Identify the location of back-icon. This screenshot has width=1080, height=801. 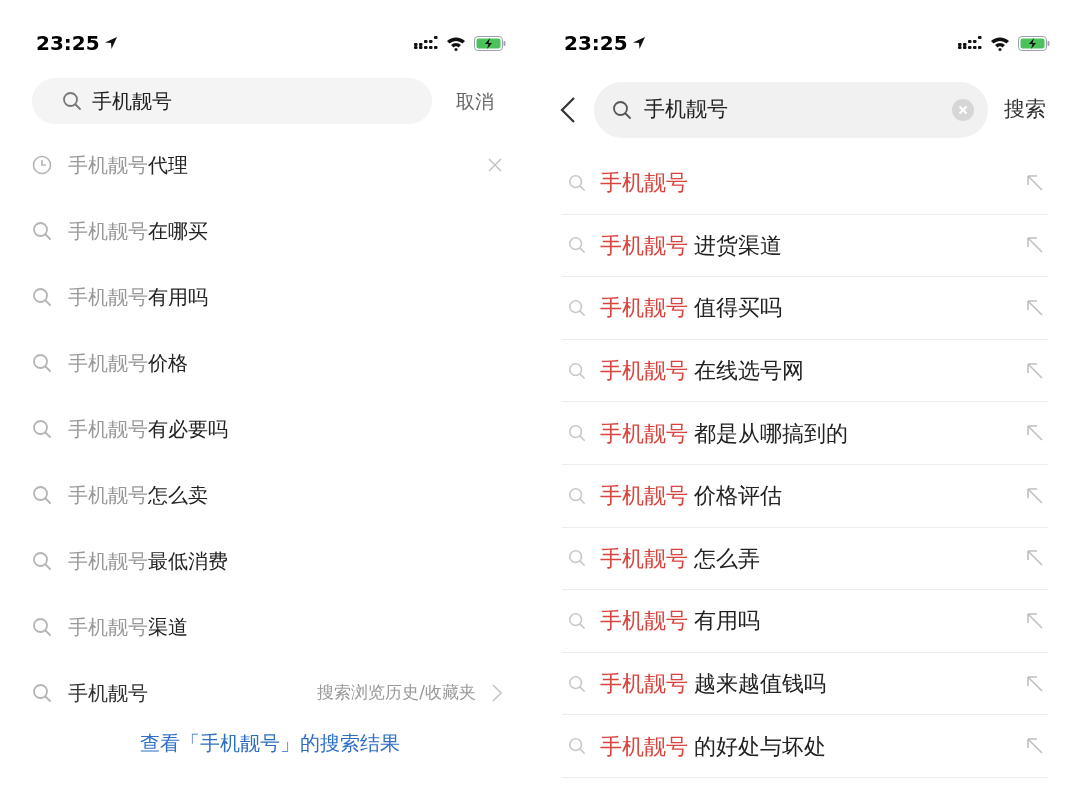
(568, 110).